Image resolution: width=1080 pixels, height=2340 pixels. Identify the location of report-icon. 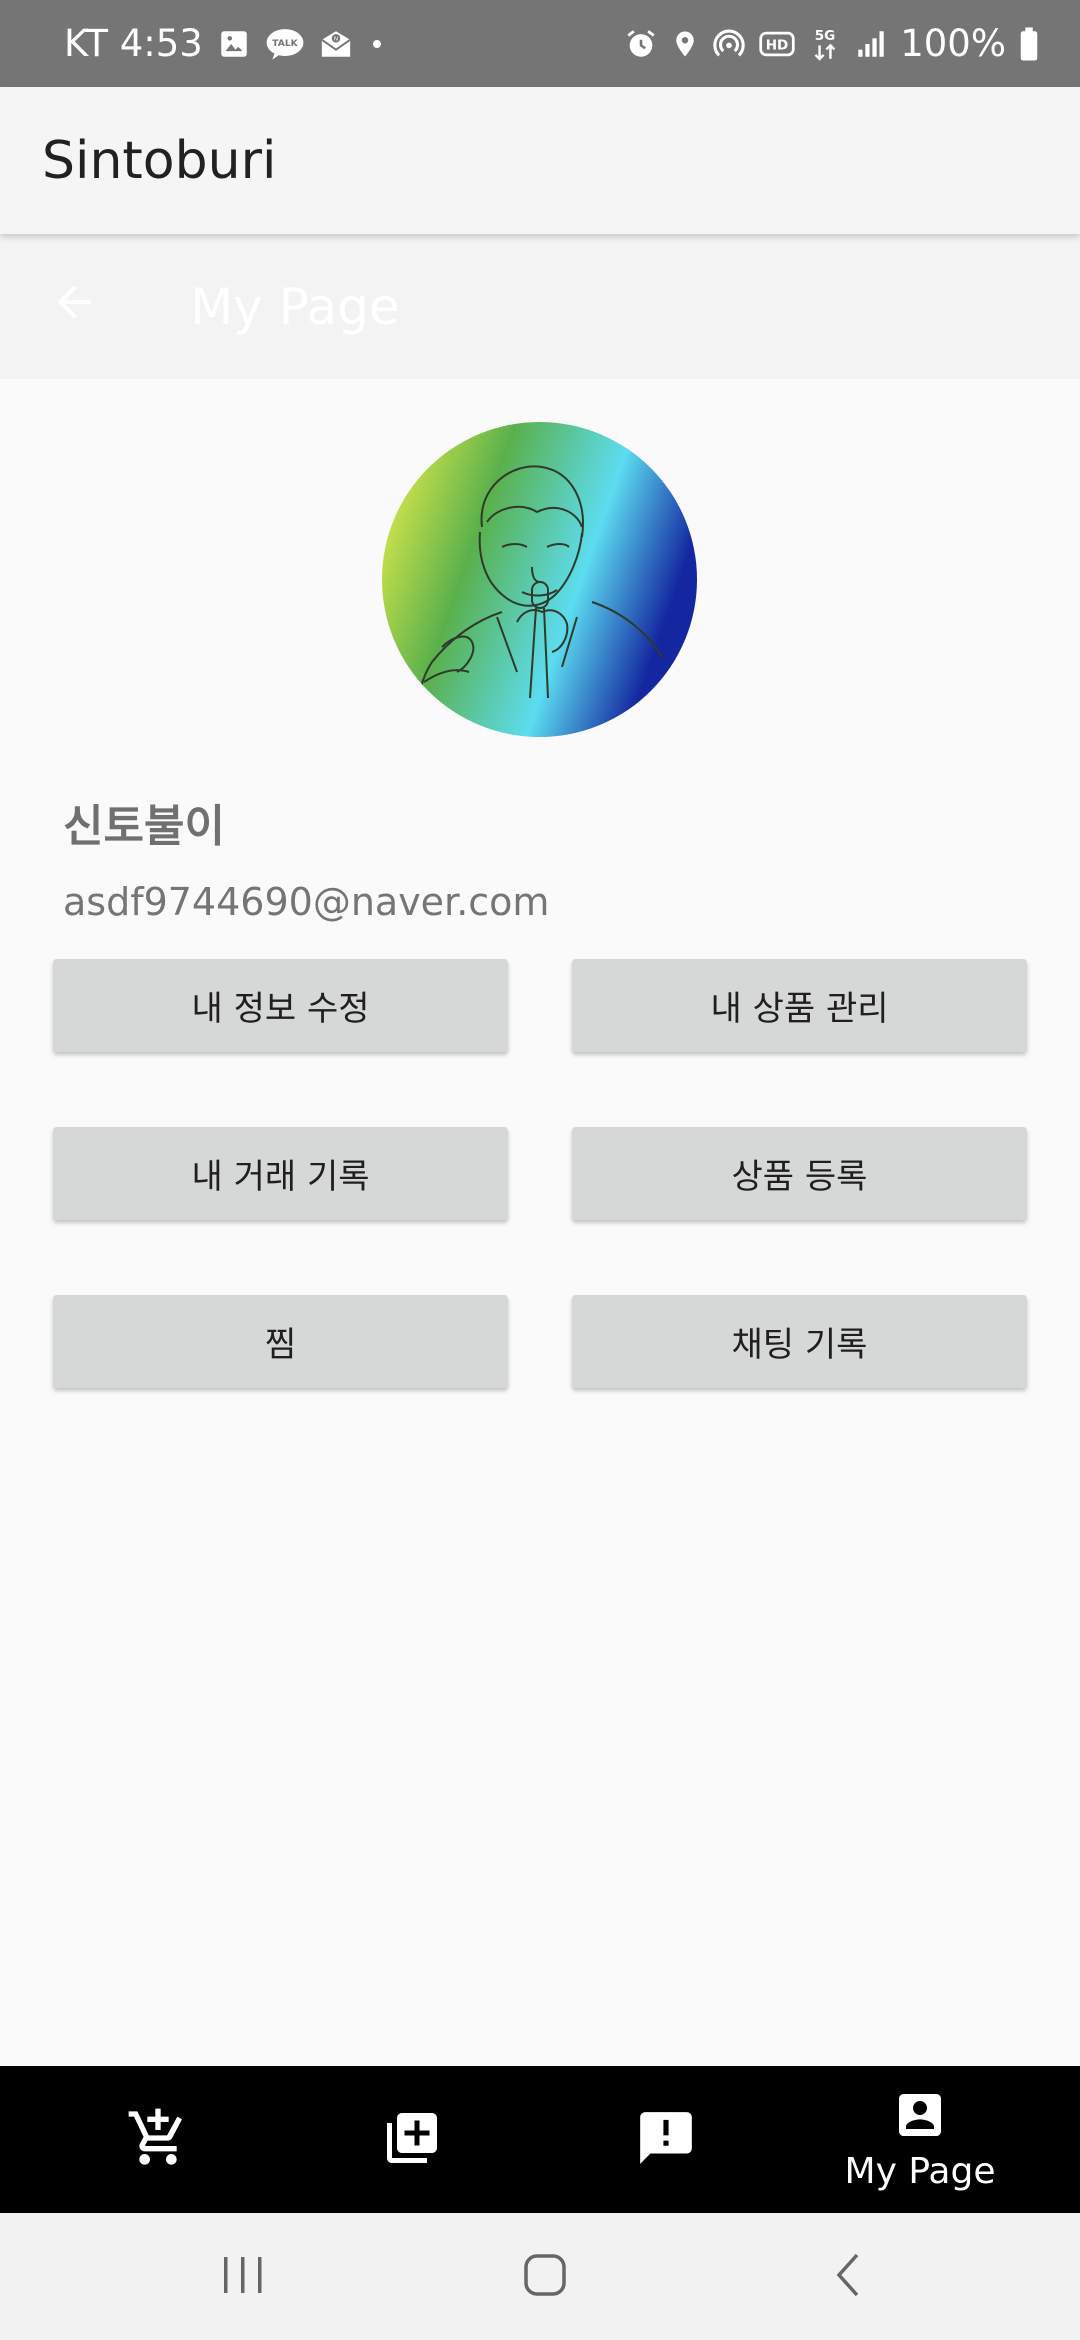
(666, 2140).